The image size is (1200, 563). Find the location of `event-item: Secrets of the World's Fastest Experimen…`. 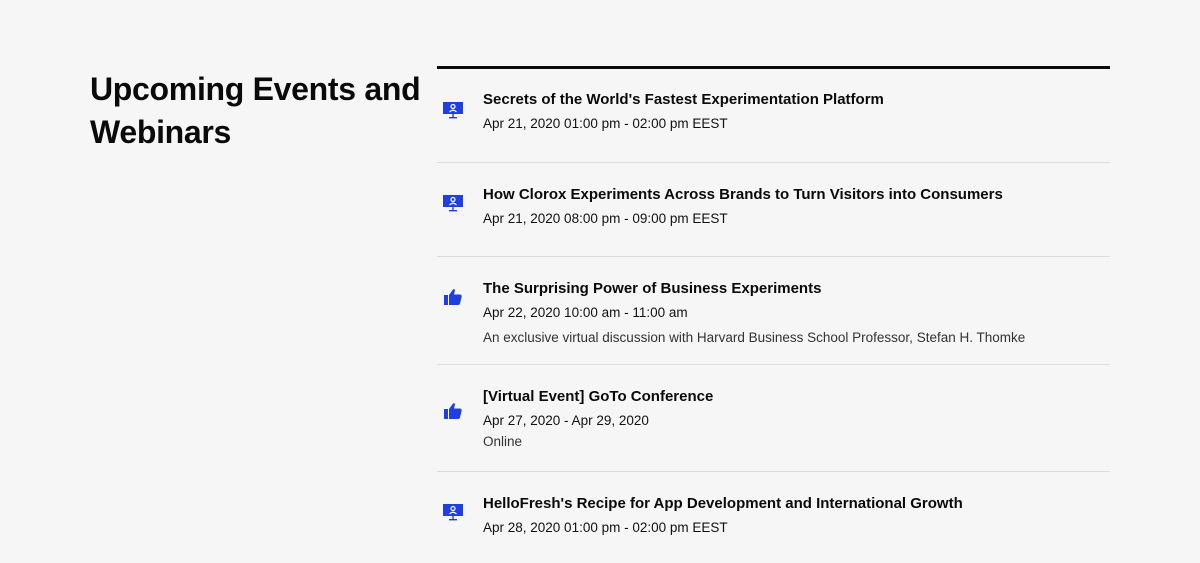

event-item: Secrets of the World's Fastest Experimen… is located at coordinates (773, 116).